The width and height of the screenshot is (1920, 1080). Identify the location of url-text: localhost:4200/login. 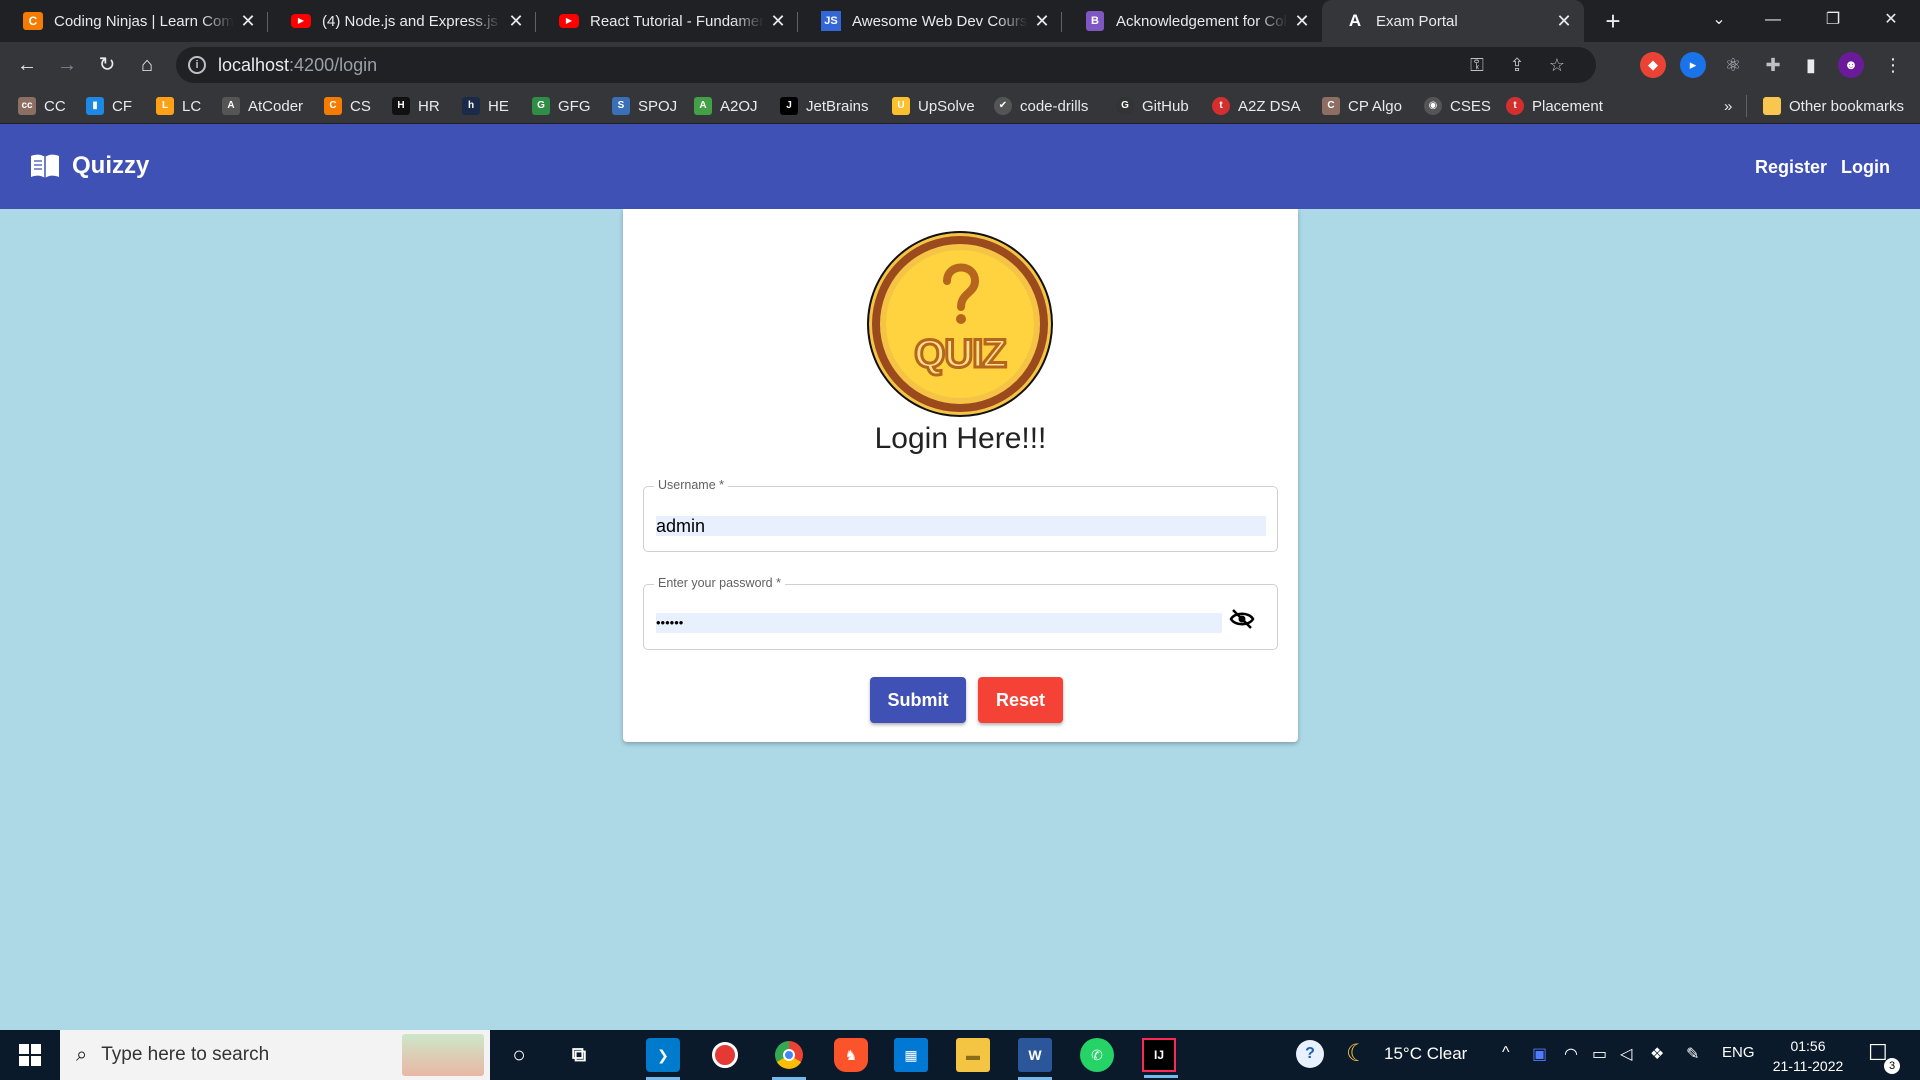
(297, 65).